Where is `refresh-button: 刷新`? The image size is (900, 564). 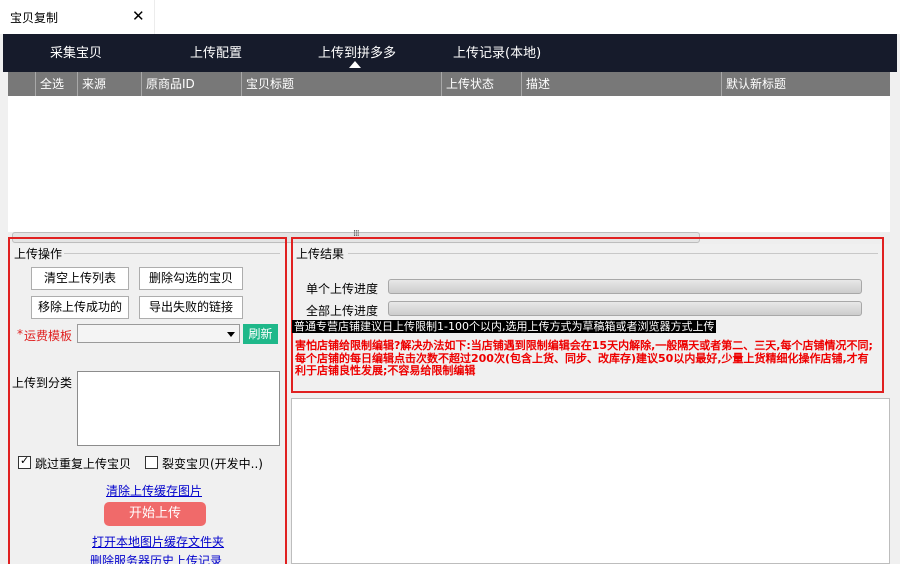
refresh-button: 刷新 is located at coordinates (260, 334).